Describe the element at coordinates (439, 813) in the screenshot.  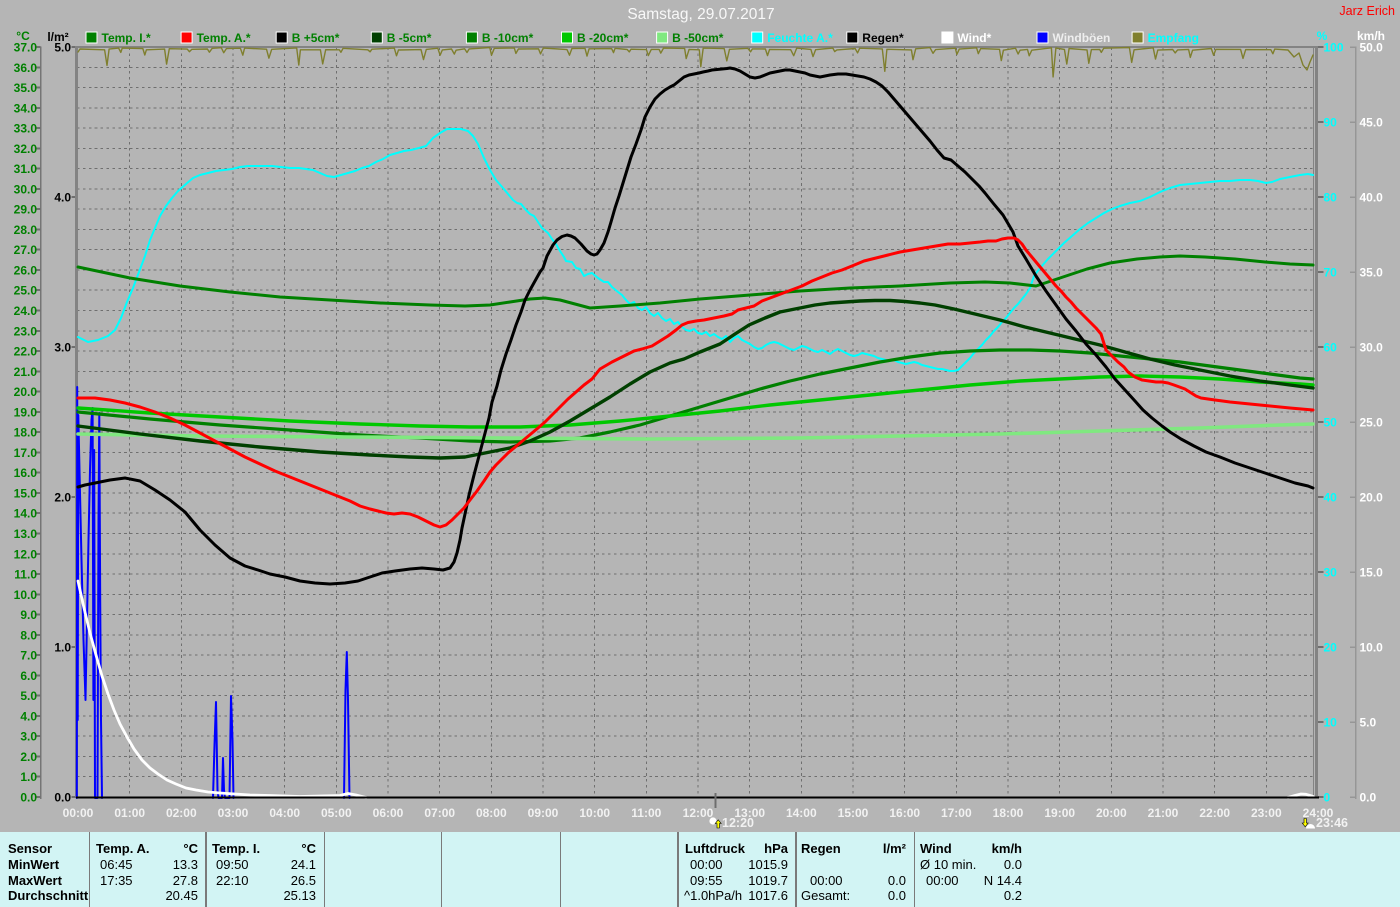
I see `svg-text: 07:00` at that location.